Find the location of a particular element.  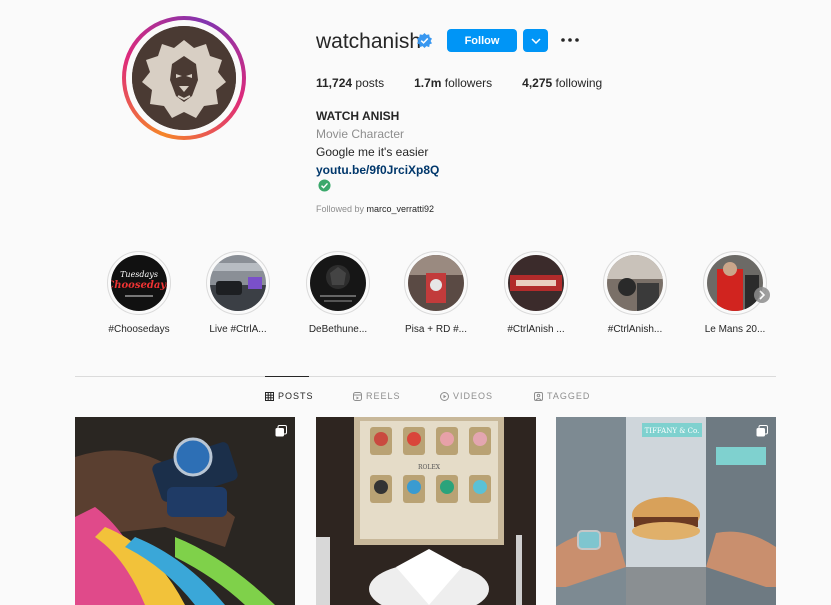

highlight-ring: Tuesdays Choosedays is located at coordinates (139, 283).